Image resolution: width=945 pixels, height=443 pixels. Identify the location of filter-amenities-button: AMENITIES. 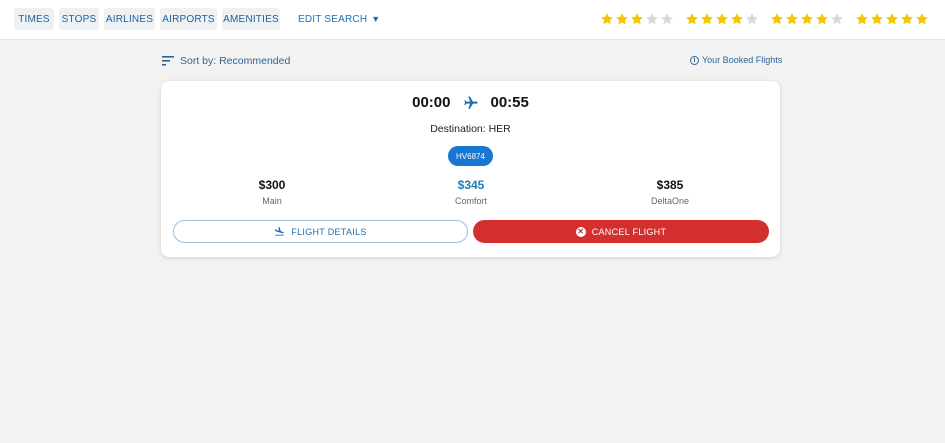
(251, 19).